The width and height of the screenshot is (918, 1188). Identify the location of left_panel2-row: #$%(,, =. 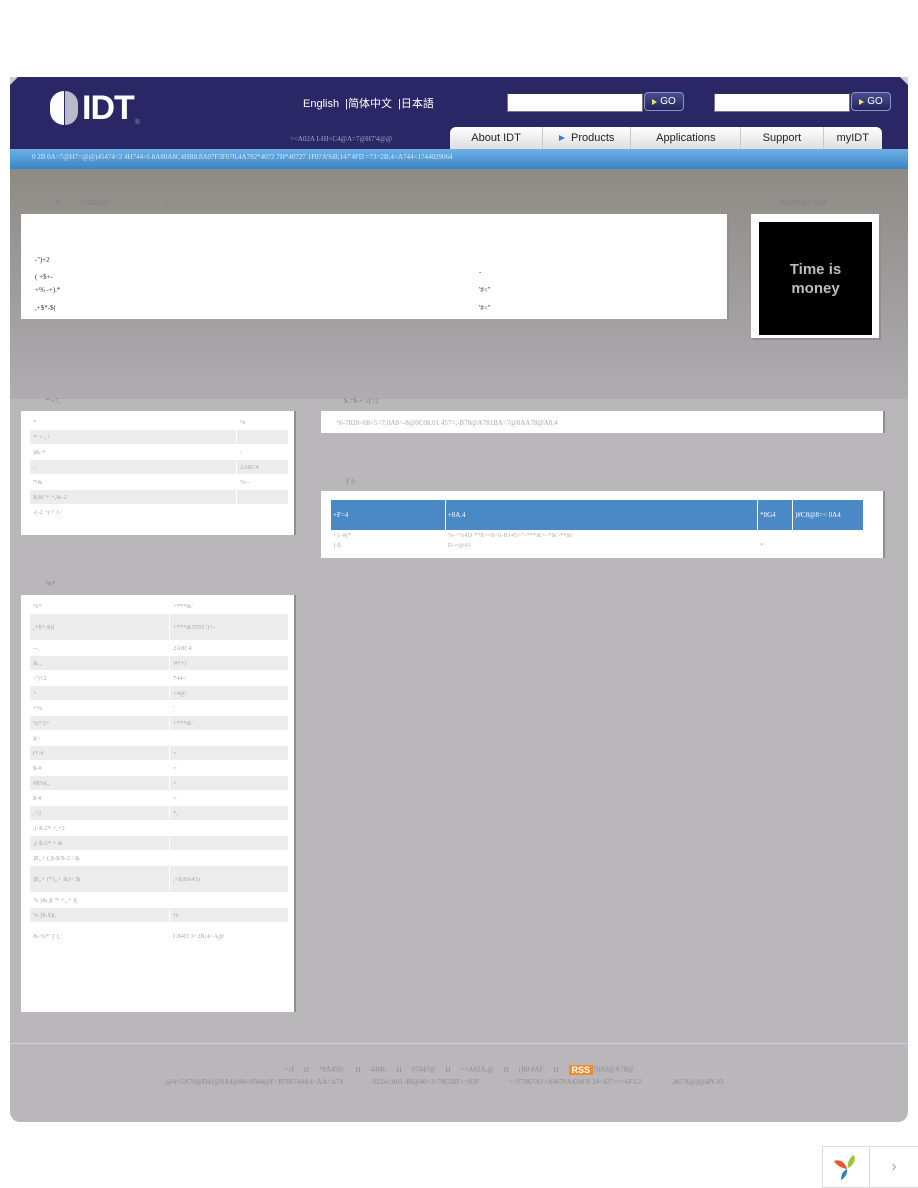
(159, 783).